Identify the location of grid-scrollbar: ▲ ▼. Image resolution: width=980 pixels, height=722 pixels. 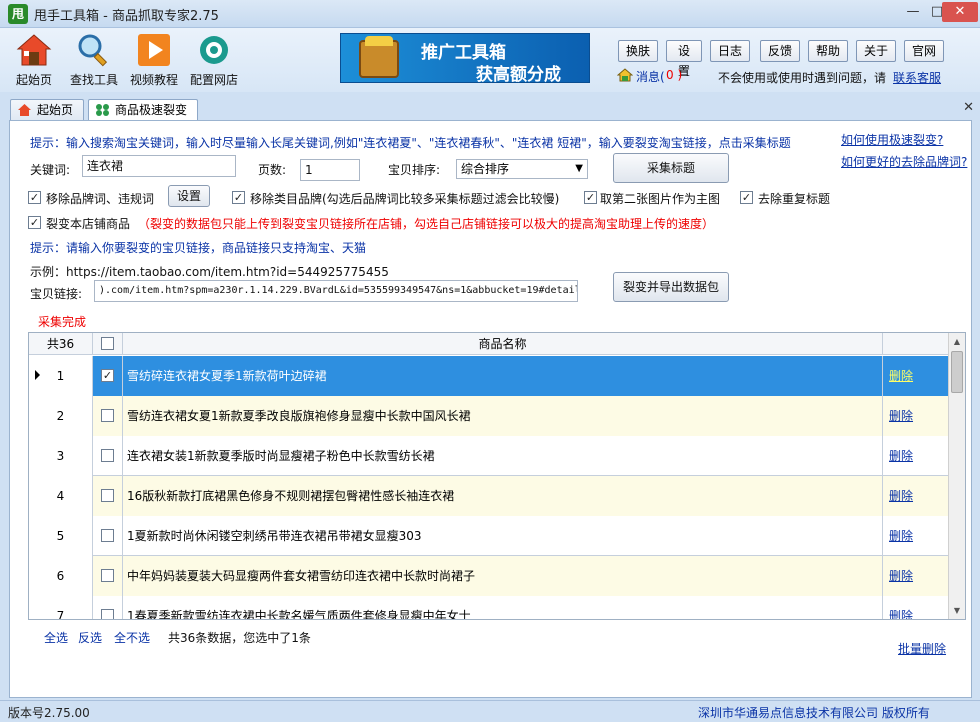
(956, 476).